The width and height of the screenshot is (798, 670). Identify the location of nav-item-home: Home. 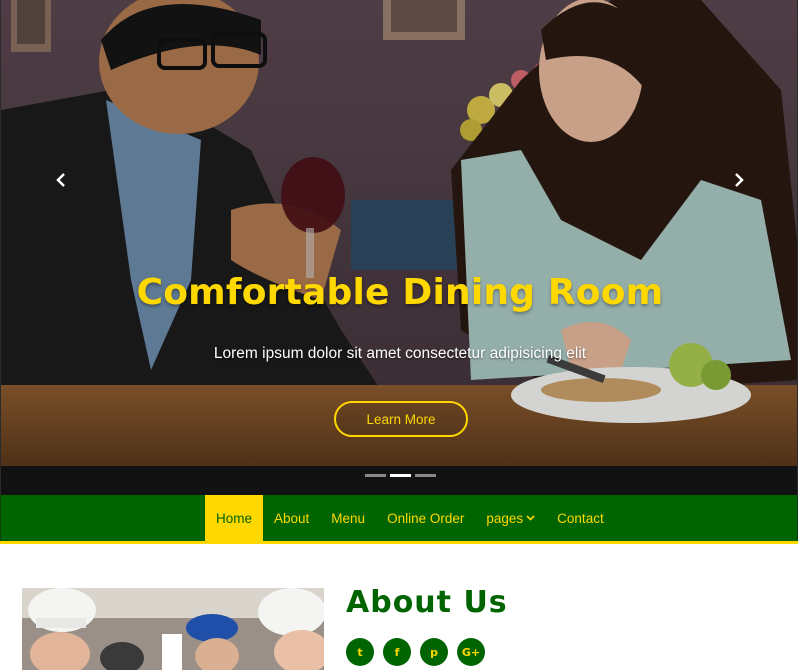
(234, 518).